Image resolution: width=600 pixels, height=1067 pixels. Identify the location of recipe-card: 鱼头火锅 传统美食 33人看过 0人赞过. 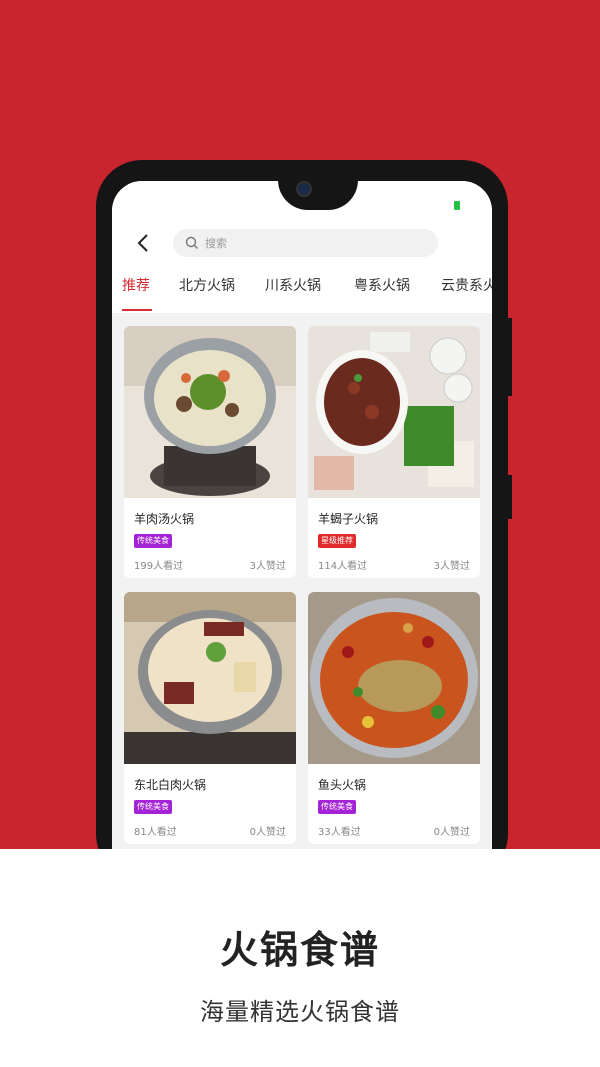
(394, 718).